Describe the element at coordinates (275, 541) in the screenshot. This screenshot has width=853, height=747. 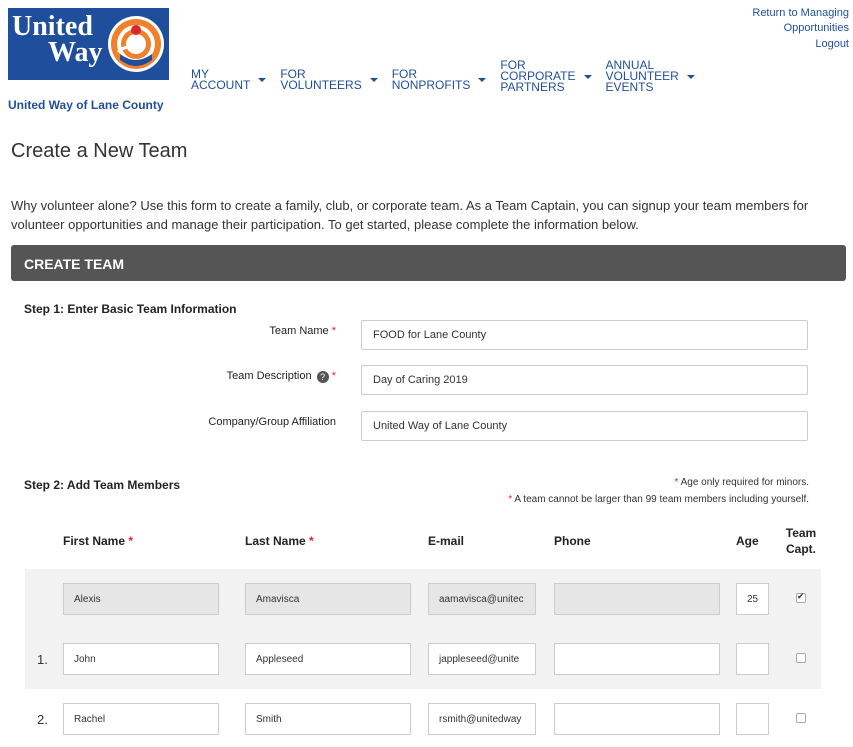
I see `col-last-name-label: Last Name` at that location.